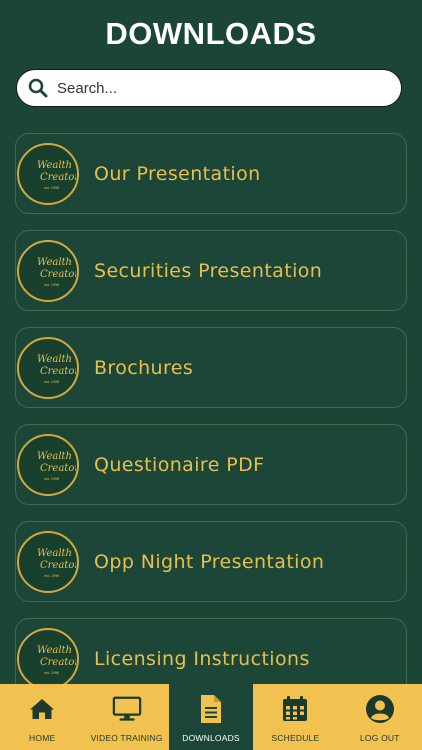  I want to click on user-account-icon, so click(380, 709).